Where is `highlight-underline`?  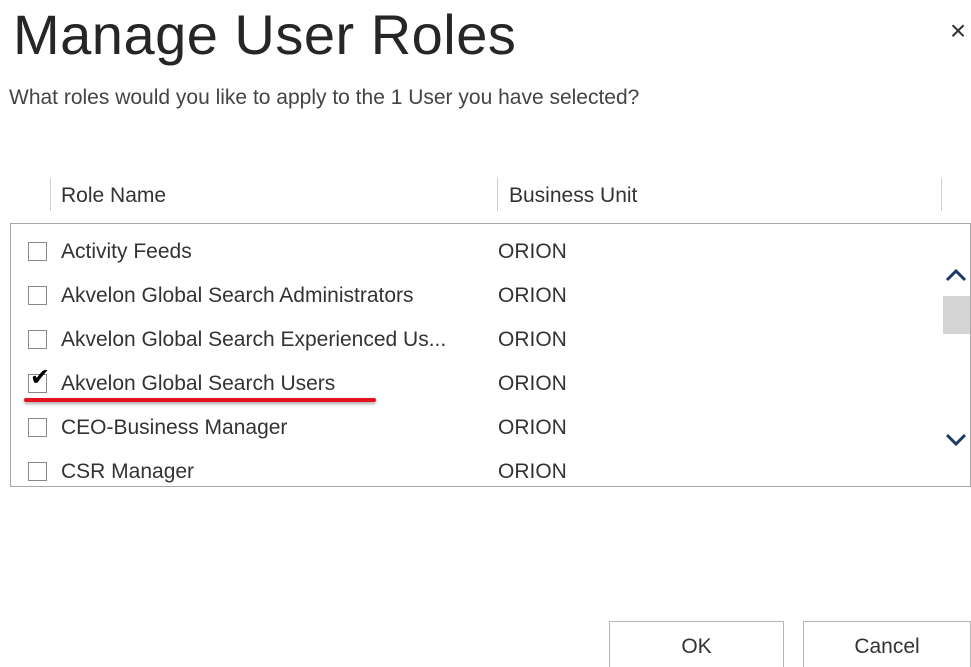 highlight-underline is located at coordinates (200, 400).